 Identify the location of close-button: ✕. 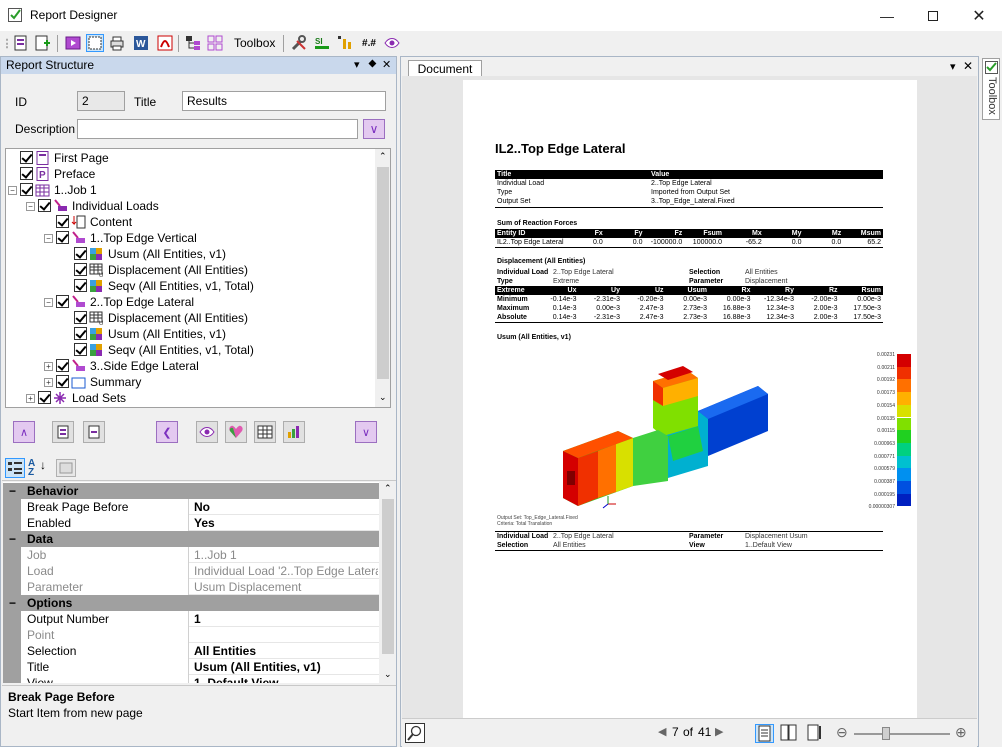
(979, 15).